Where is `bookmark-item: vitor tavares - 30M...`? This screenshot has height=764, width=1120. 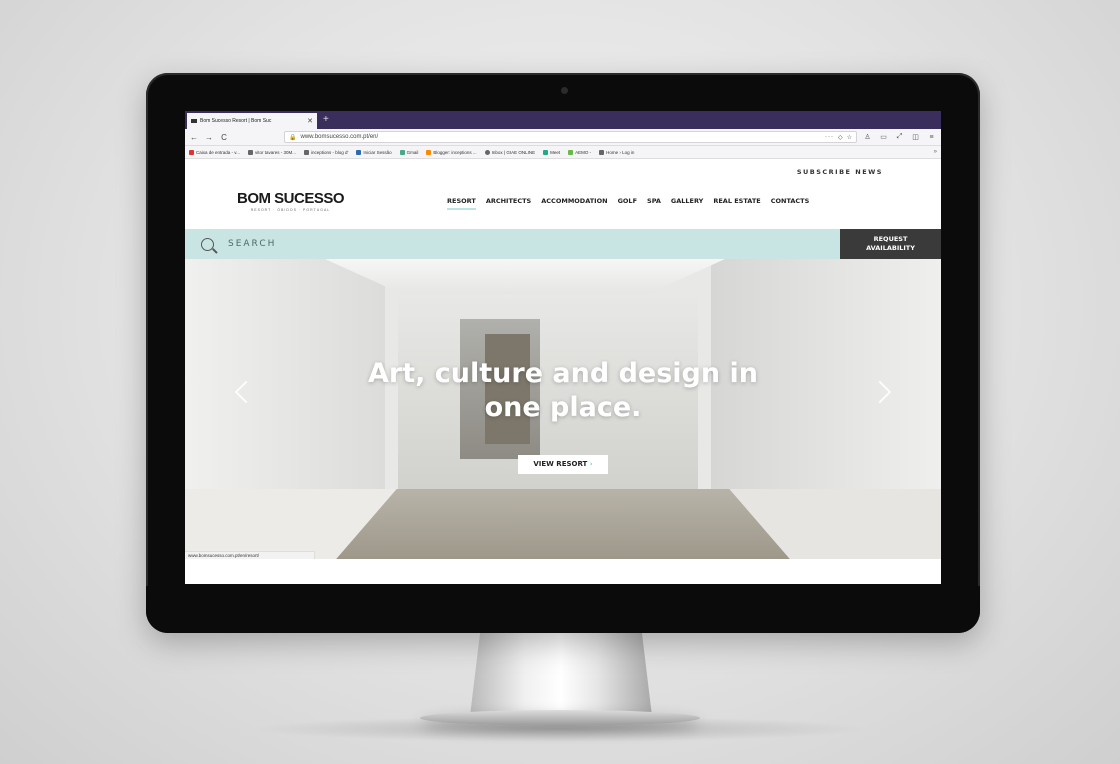
bookmark-item: vitor tavares - 30M... is located at coordinates (271, 152).